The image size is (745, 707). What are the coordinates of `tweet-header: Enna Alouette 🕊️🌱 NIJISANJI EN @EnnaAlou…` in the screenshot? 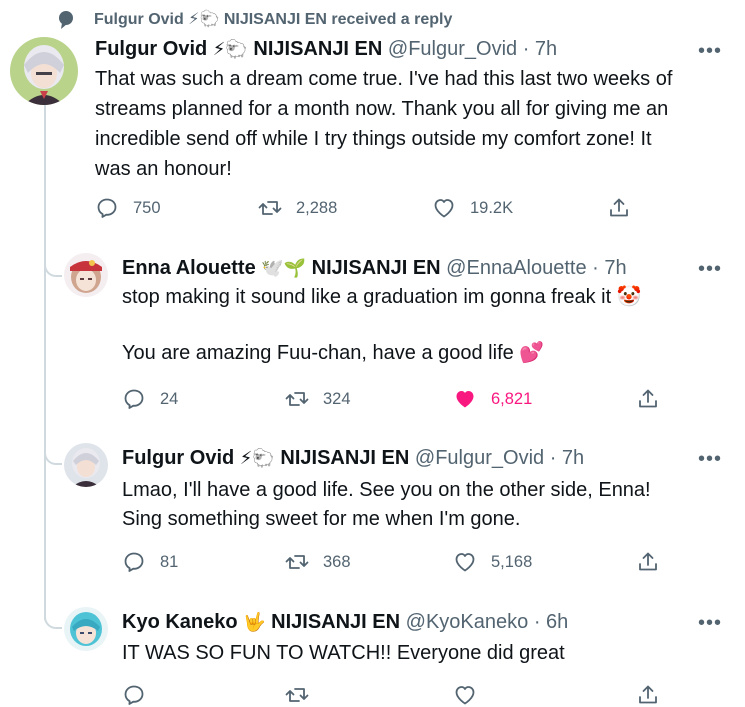 It's located at (374, 268).